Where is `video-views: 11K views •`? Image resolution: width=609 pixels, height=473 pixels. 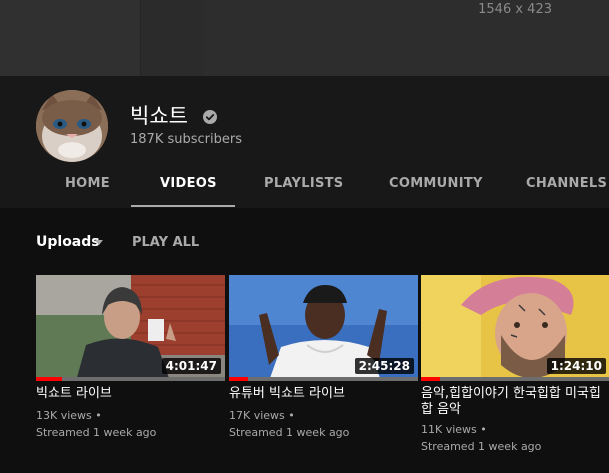
video-views: 11K views • is located at coordinates (454, 429).